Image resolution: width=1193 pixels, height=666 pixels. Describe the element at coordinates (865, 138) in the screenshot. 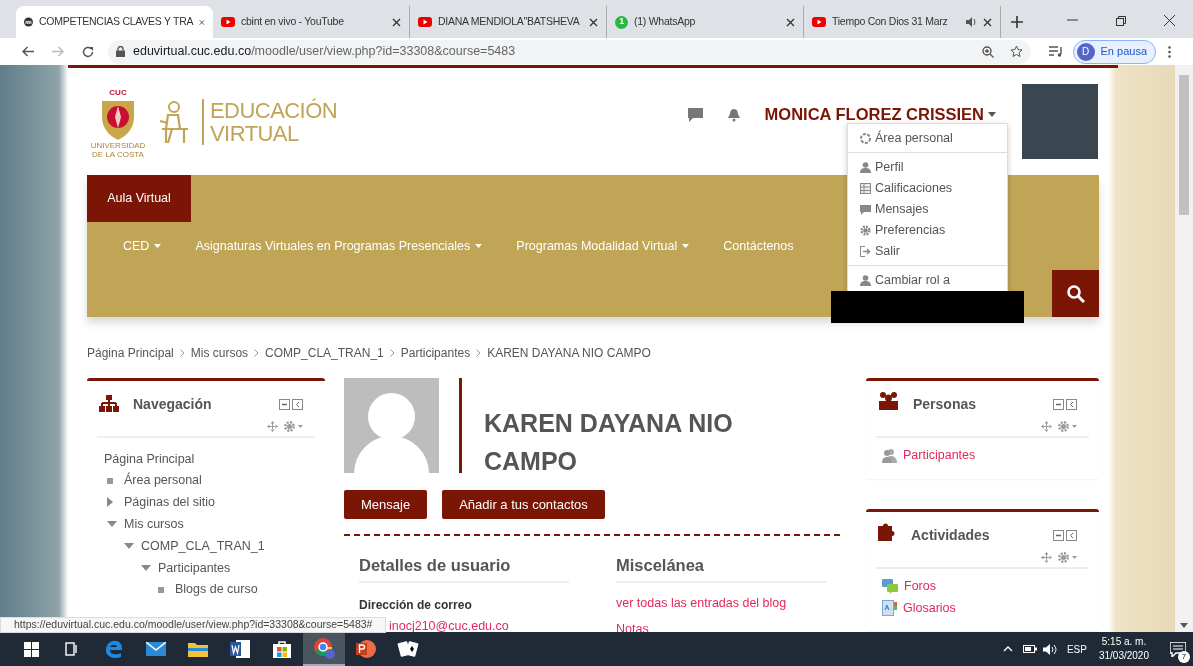

I see `dashboard-icon` at that location.